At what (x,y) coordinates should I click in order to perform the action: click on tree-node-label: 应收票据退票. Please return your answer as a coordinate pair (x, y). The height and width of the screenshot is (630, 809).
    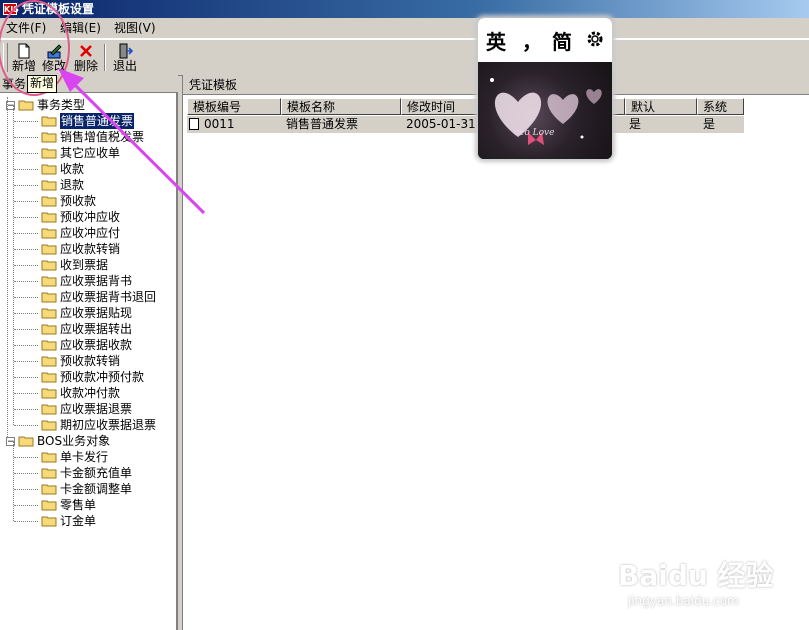
    Looking at the image, I should click on (96, 409).